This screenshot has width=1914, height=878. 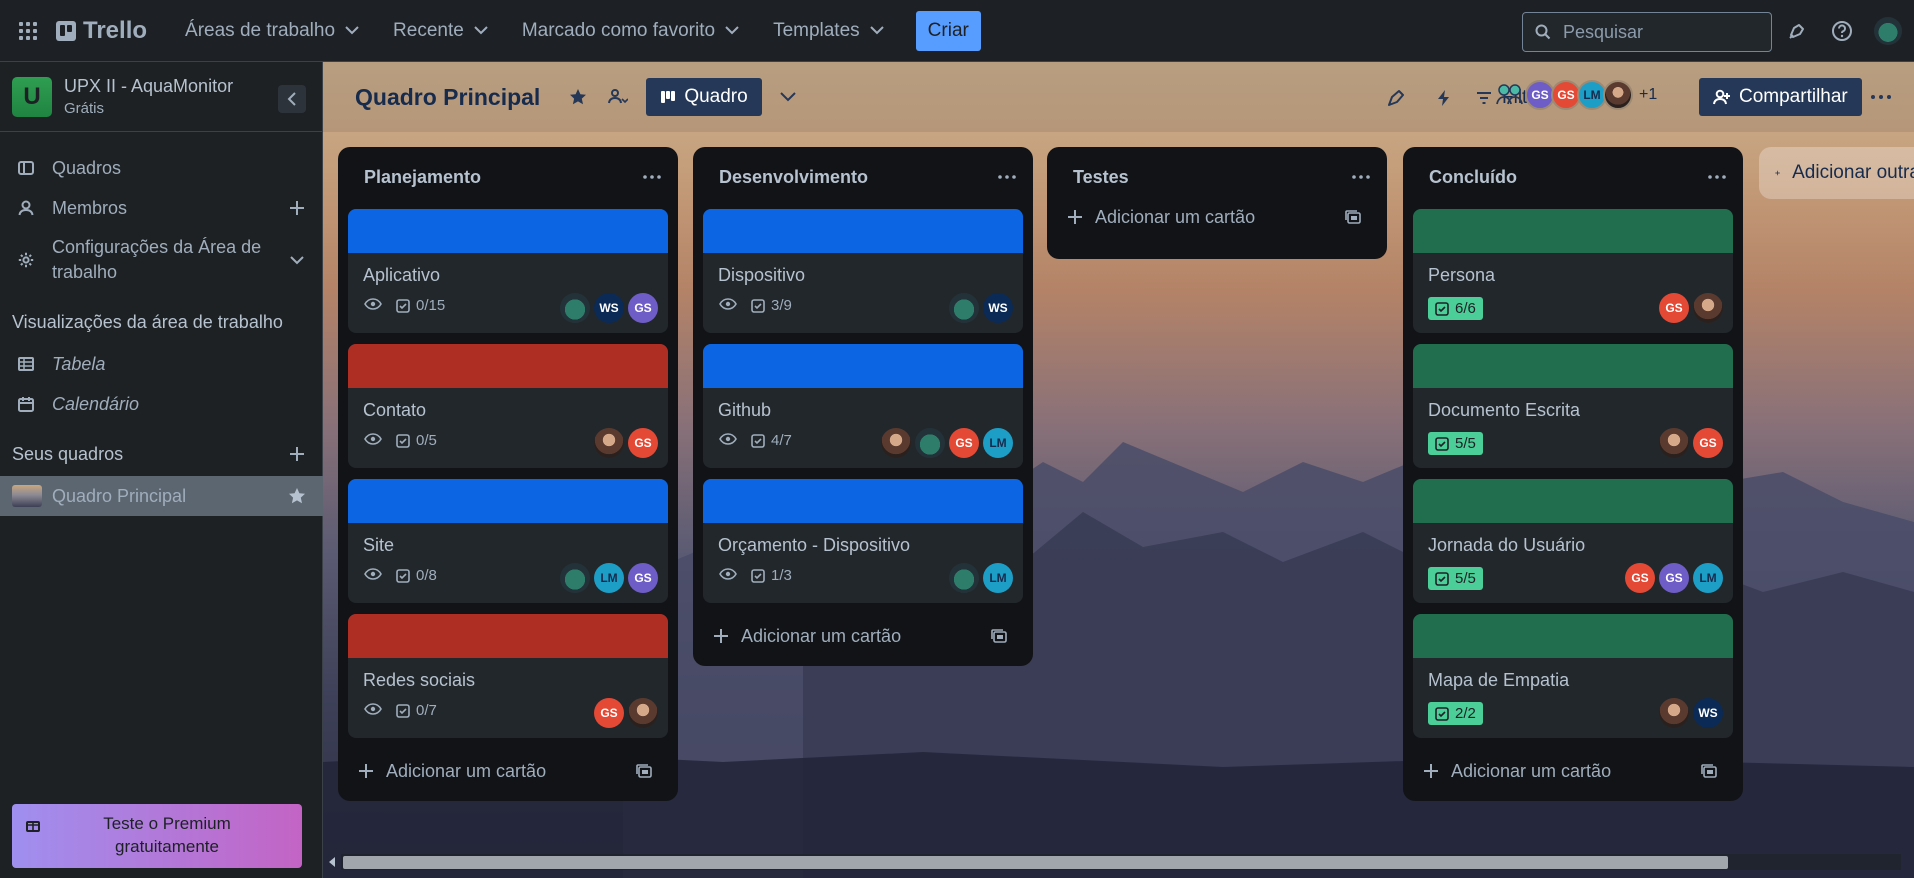 I want to click on sidebar-item-table-view: Tabela, so click(x=161, y=364).